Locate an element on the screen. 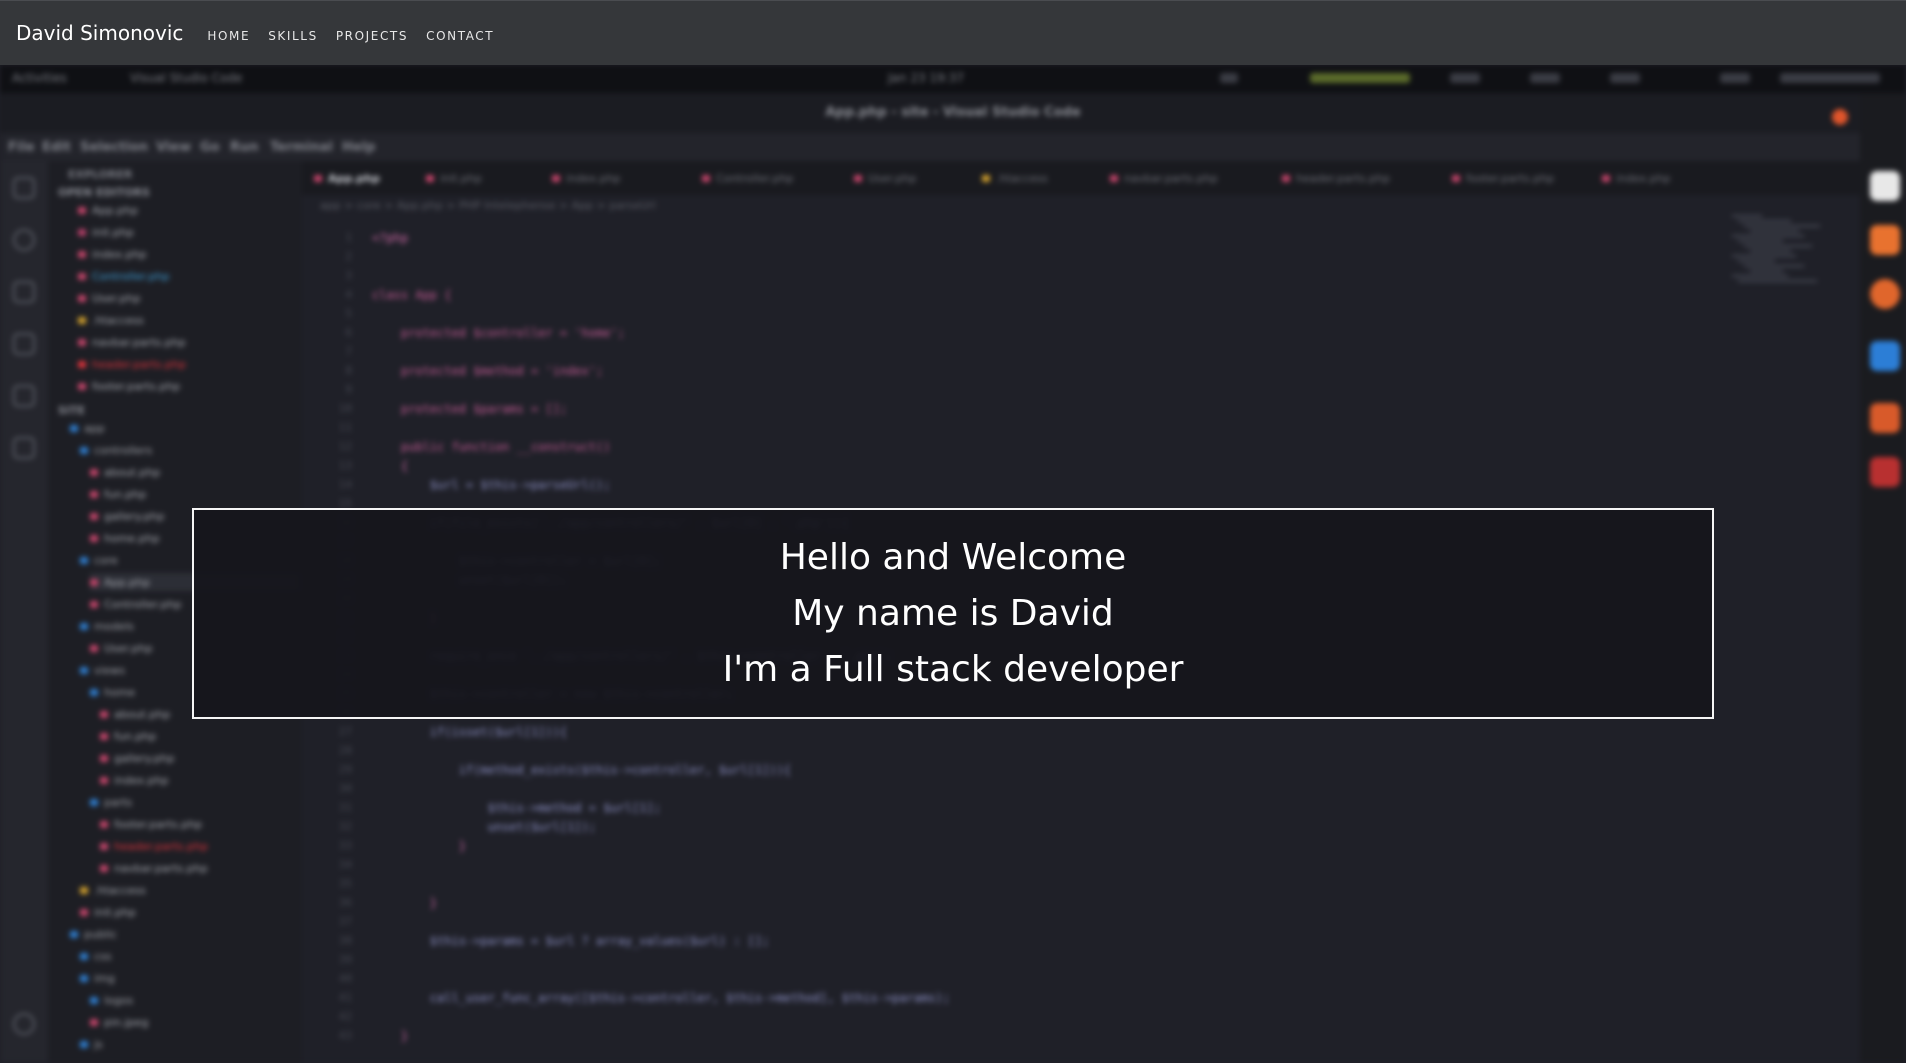 The width and height of the screenshot is (1906, 1063). open-editors-label: OPEN EDITORS is located at coordinates (104, 192).